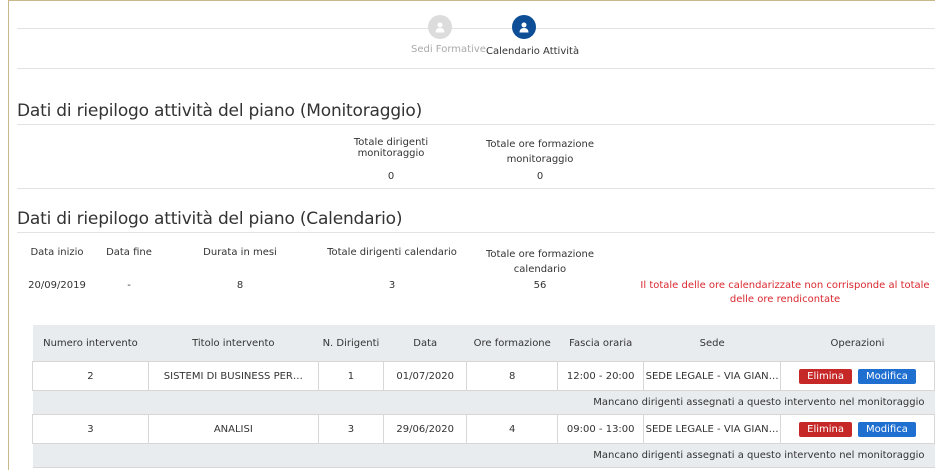 Image resolution: width=935 pixels, height=470 pixels. Describe the element at coordinates (129, 285) in the screenshot. I see `value-data-fine: -` at that location.